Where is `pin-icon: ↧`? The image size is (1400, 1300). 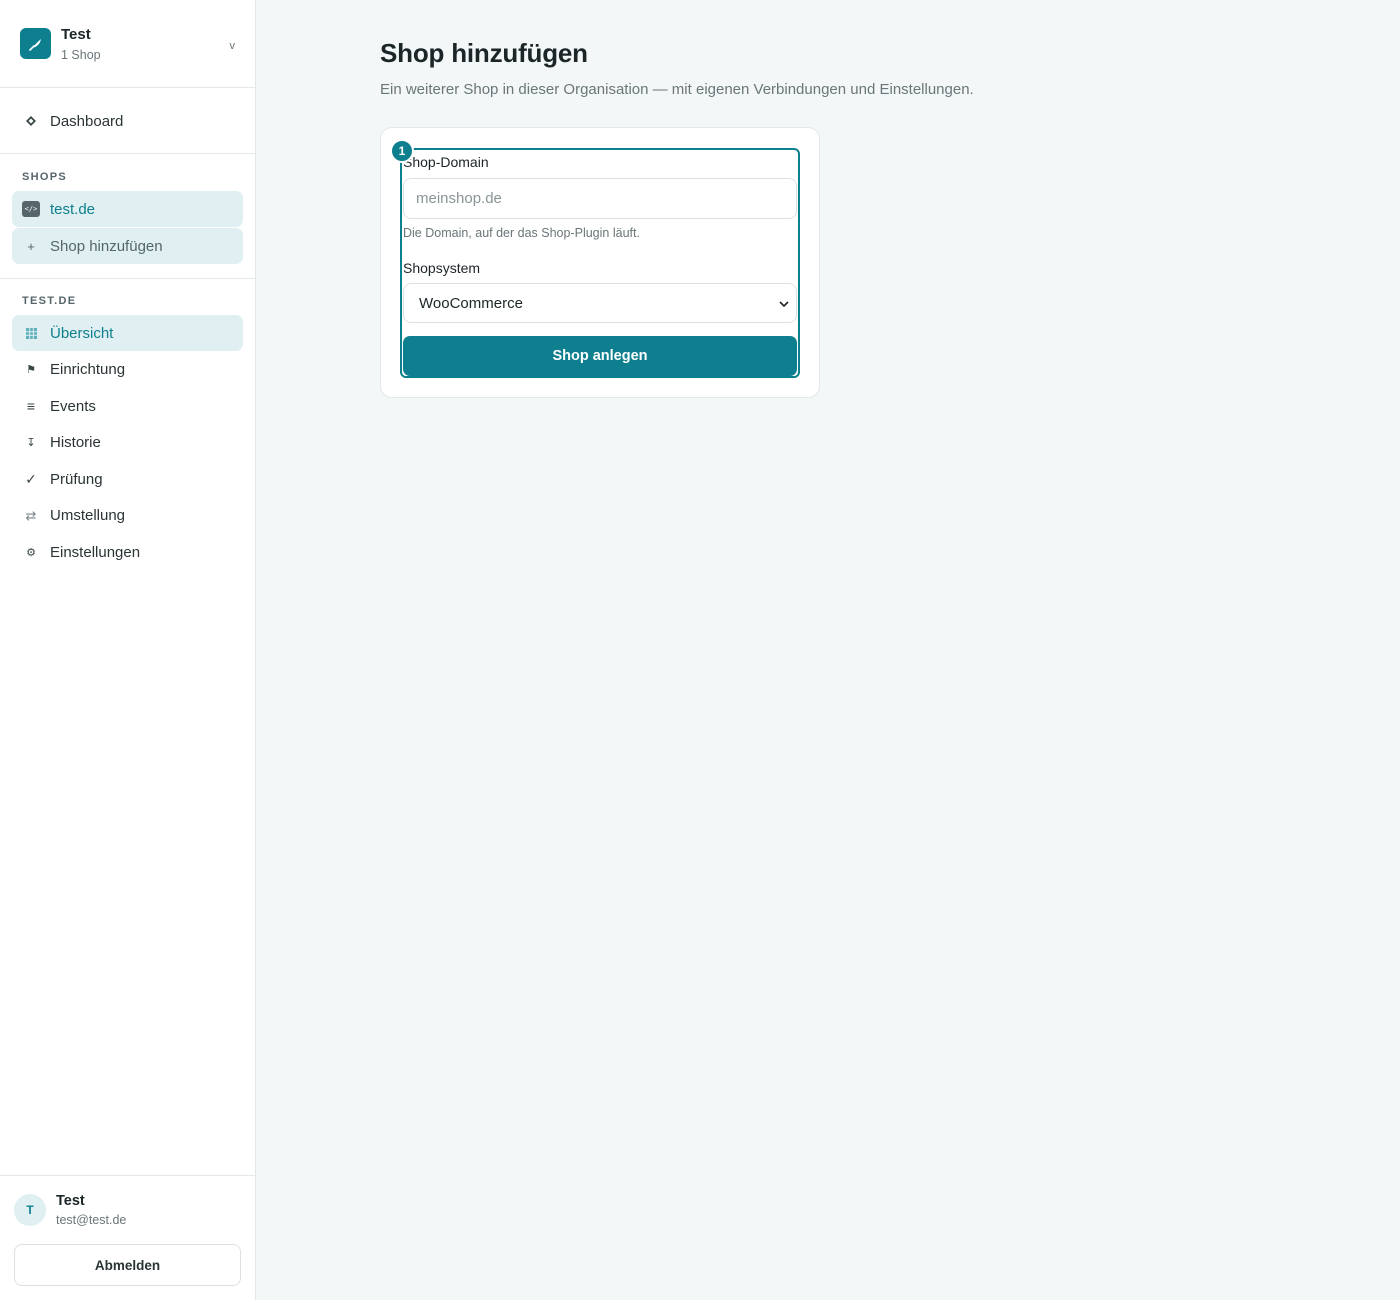
pin-icon: ↧ is located at coordinates (31, 443).